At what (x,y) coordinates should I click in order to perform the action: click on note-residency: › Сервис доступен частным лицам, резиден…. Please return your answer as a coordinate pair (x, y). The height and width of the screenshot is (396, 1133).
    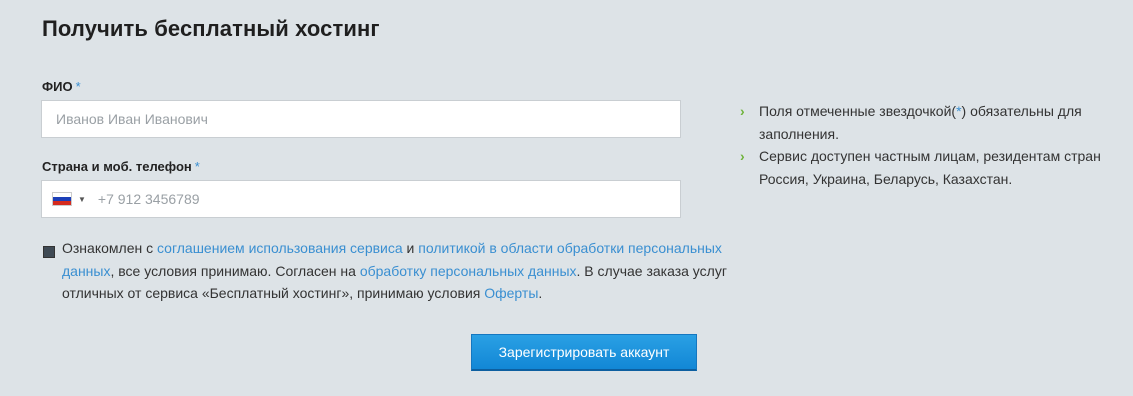
    Looking at the image, I should click on (925, 167).